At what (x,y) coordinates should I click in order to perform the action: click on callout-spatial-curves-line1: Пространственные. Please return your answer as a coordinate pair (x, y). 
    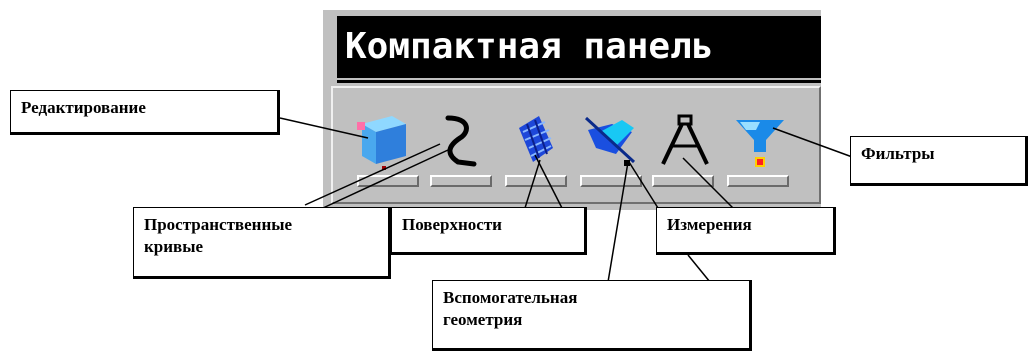
    Looking at the image, I should click on (218, 224).